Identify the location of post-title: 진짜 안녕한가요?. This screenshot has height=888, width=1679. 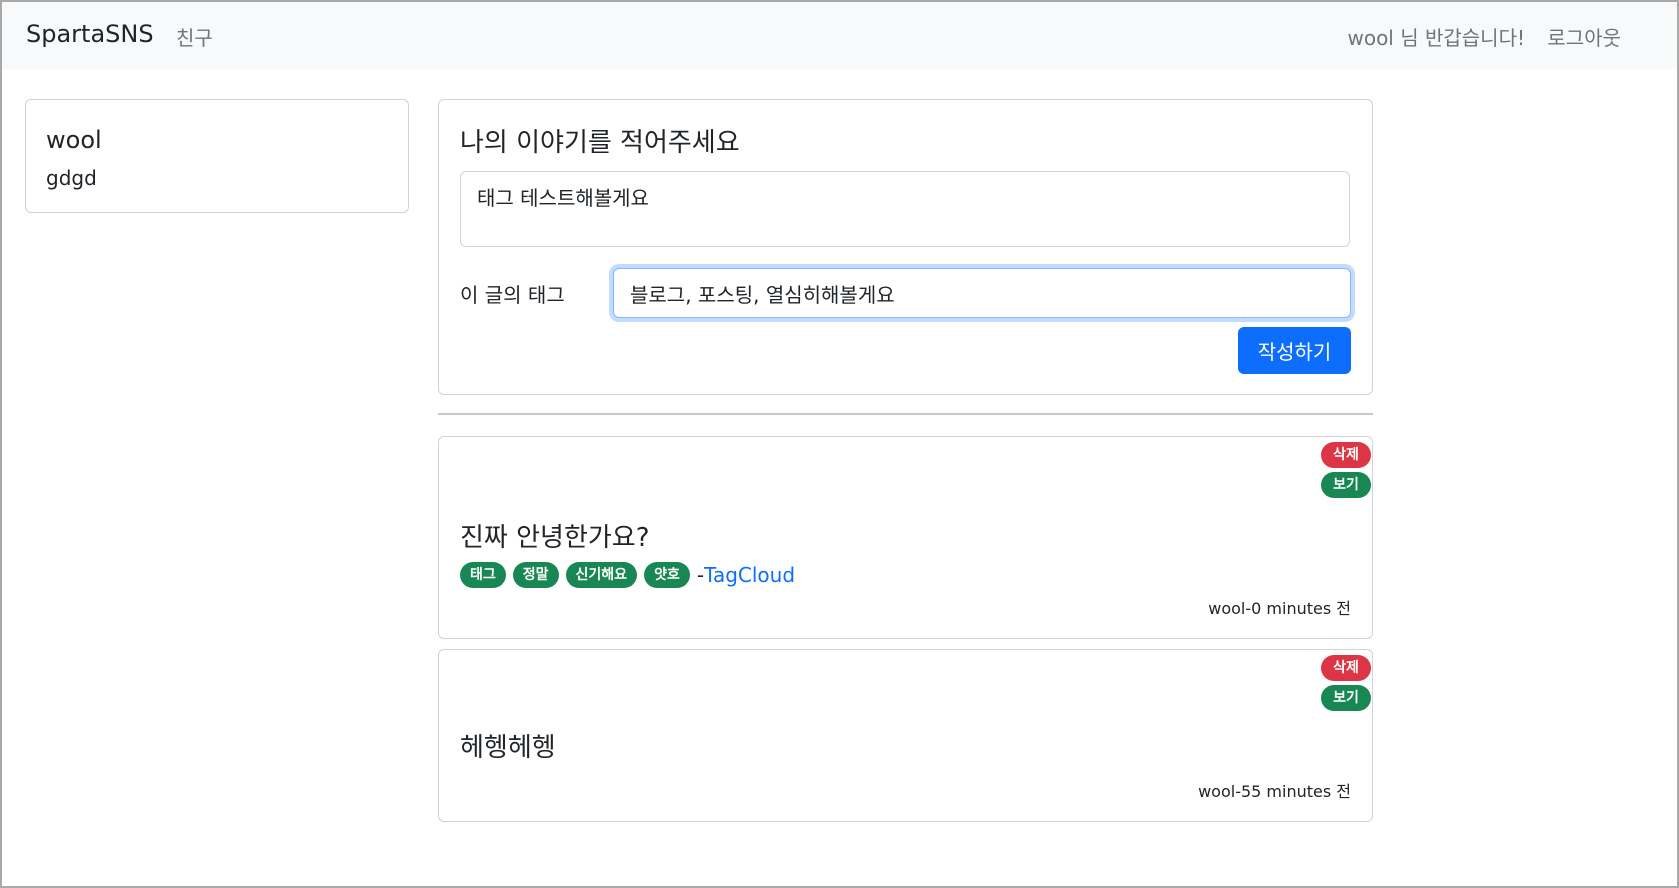
(555, 538).